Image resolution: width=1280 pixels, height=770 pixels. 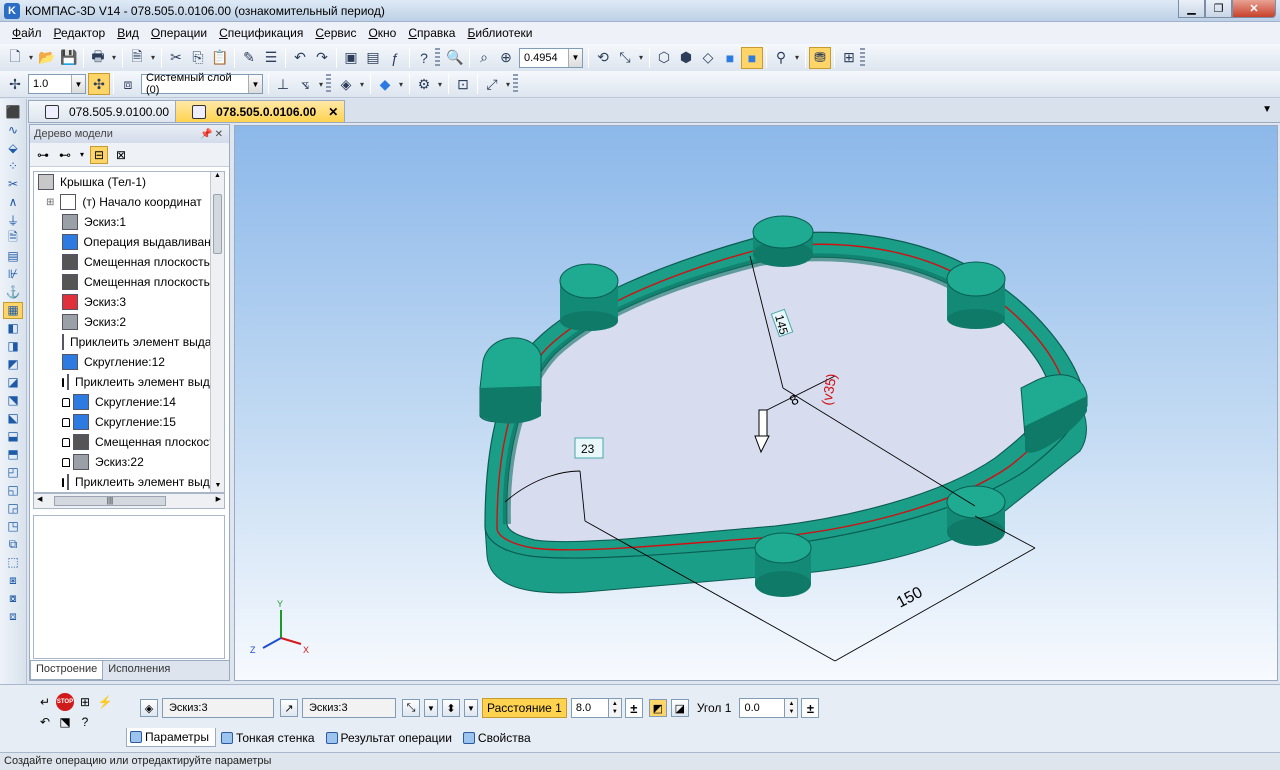 What do you see at coordinates (431, 33) in the screenshot?
I see `menu-help: Справка` at bounding box center [431, 33].